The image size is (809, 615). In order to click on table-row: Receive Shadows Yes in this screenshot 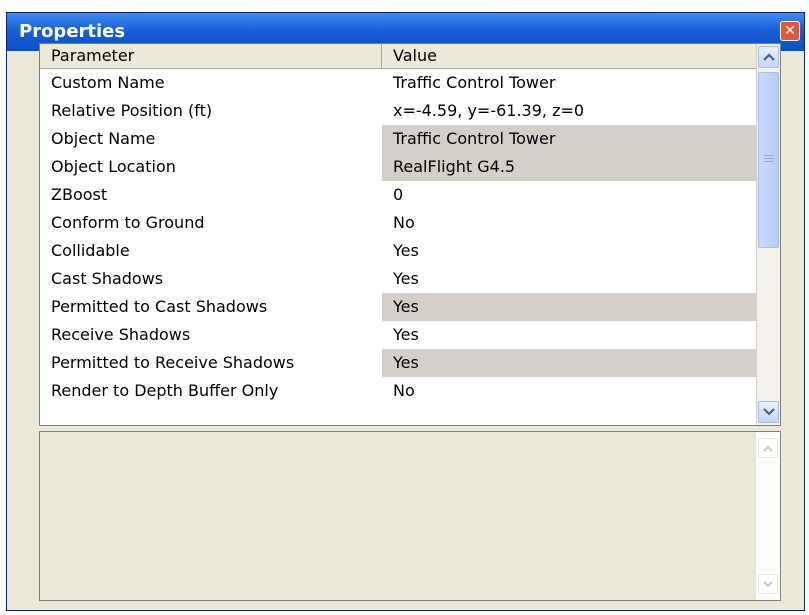, I will do `click(398, 335)`.